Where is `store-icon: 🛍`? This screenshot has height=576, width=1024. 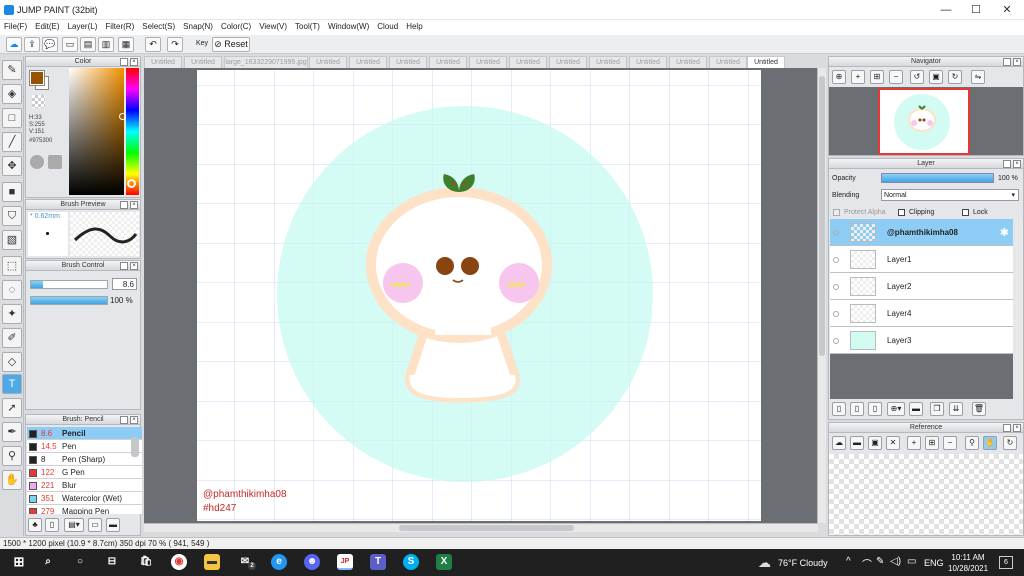 store-icon: 🛍 is located at coordinates (146, 562).